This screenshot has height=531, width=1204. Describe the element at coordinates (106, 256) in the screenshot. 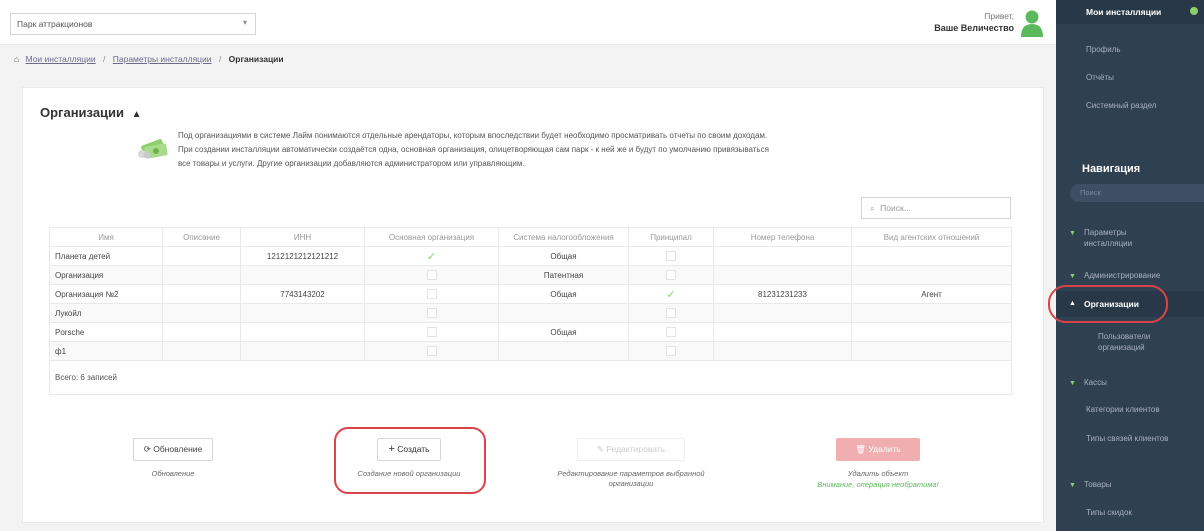

I see `name-cell: Планета детей` at that location.